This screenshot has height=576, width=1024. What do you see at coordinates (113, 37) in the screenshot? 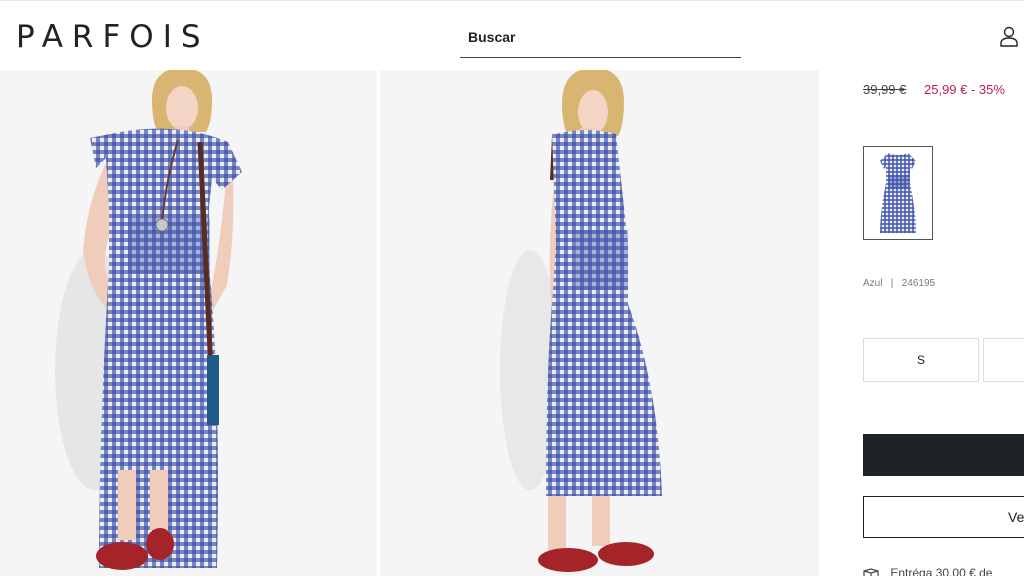
I see `logo: PARFOIS` at bounding box center [113, 37].